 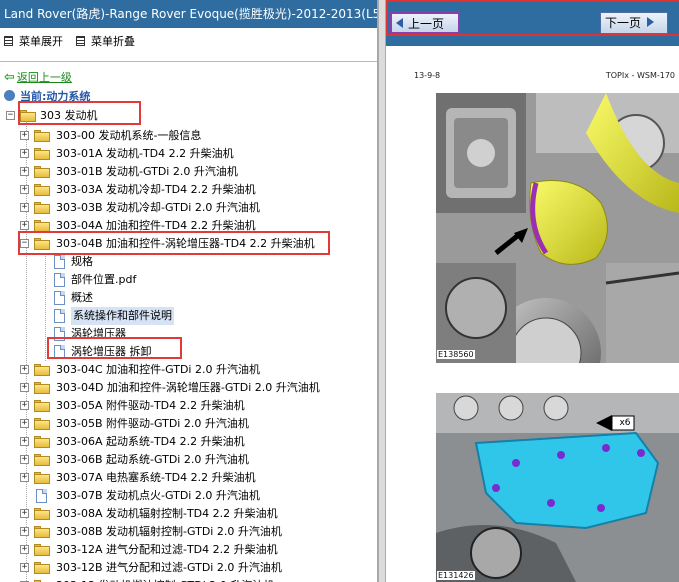 I want to click on tree-folder-label: 303-00 发动机系统-一般信息, so click(x=129, y=135).